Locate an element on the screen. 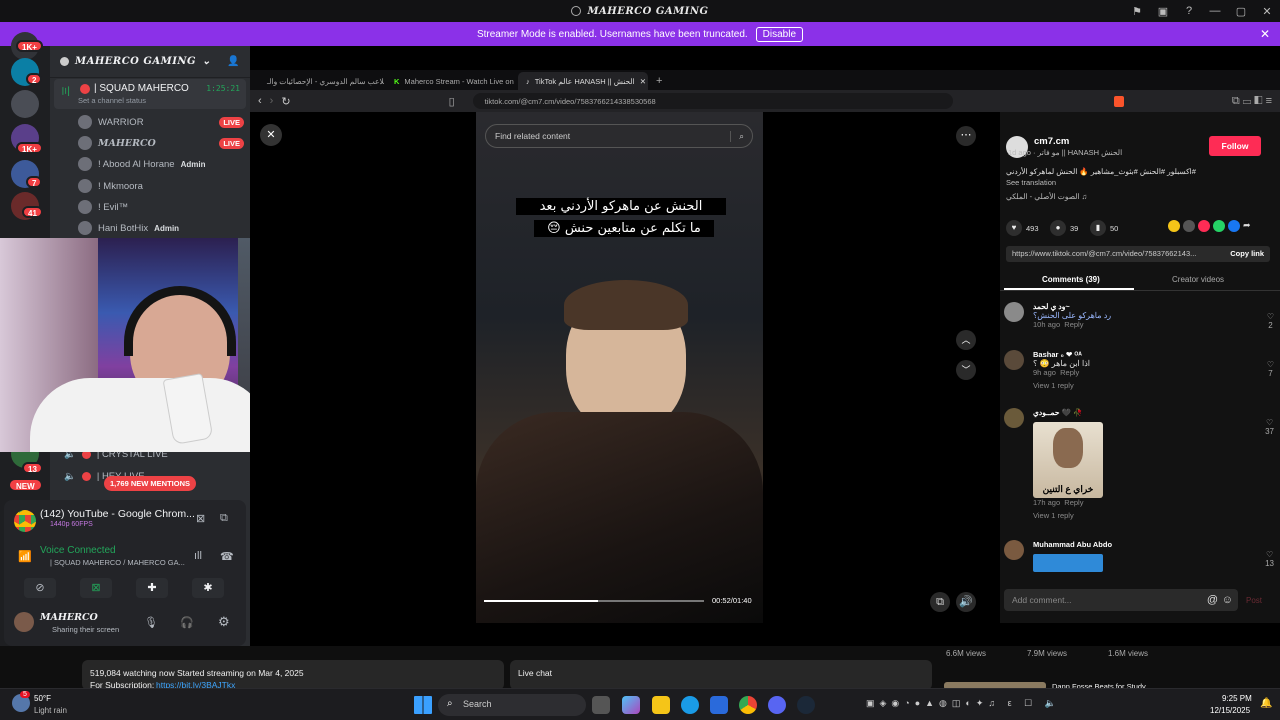 Image resolution: width=1280 pixels, height=720 pixels. search-icon: ⌕ is located at coordinates (741, 136).